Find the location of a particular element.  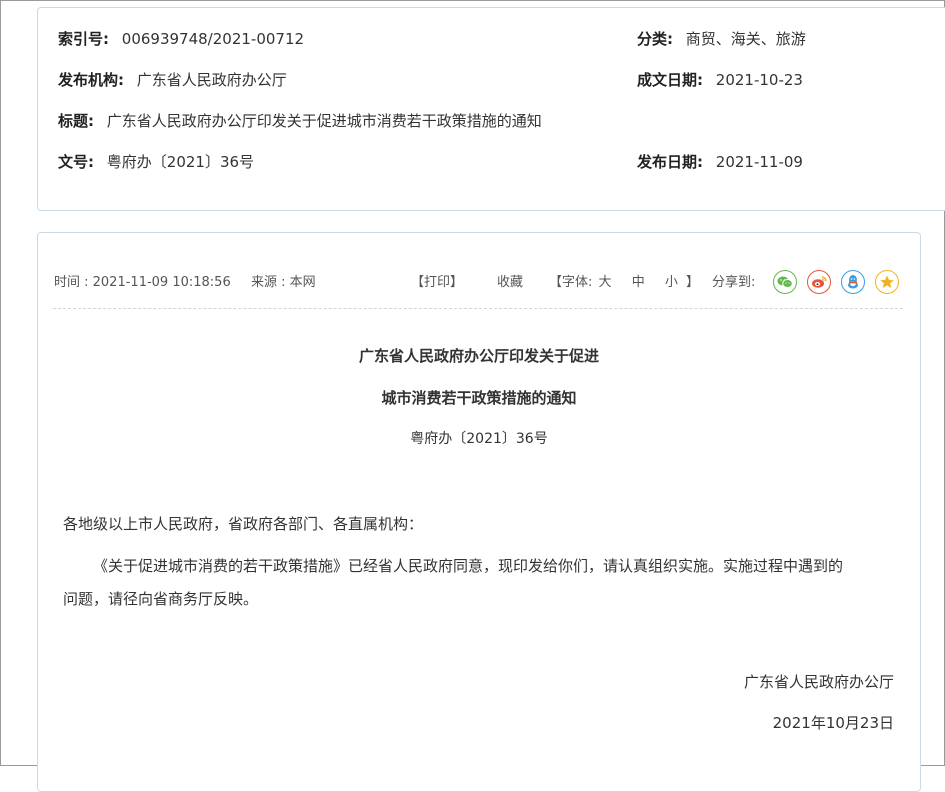

source-text: 来源 : 本网 is located at coordinates (283, 282).